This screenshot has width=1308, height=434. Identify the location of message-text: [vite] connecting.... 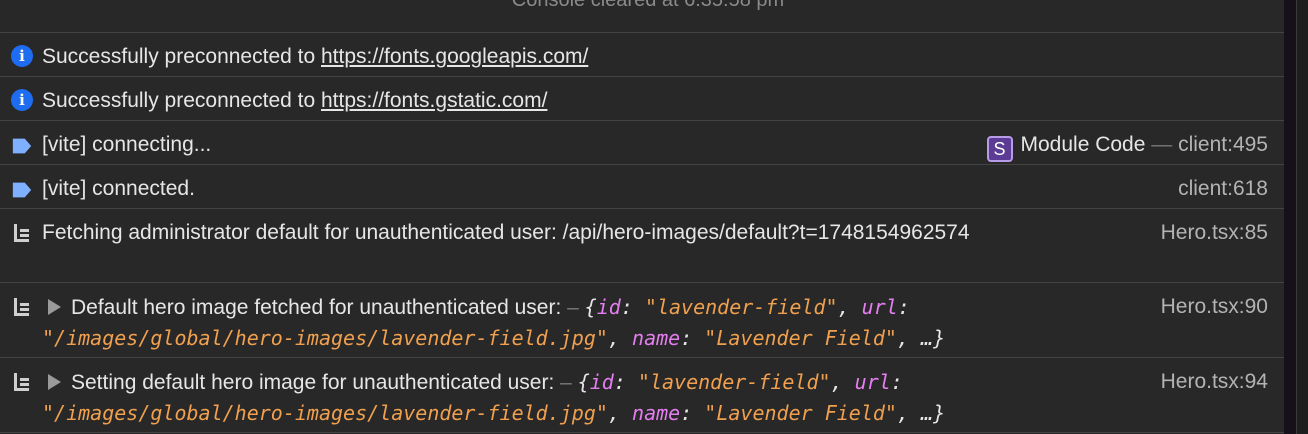
(127, 144).